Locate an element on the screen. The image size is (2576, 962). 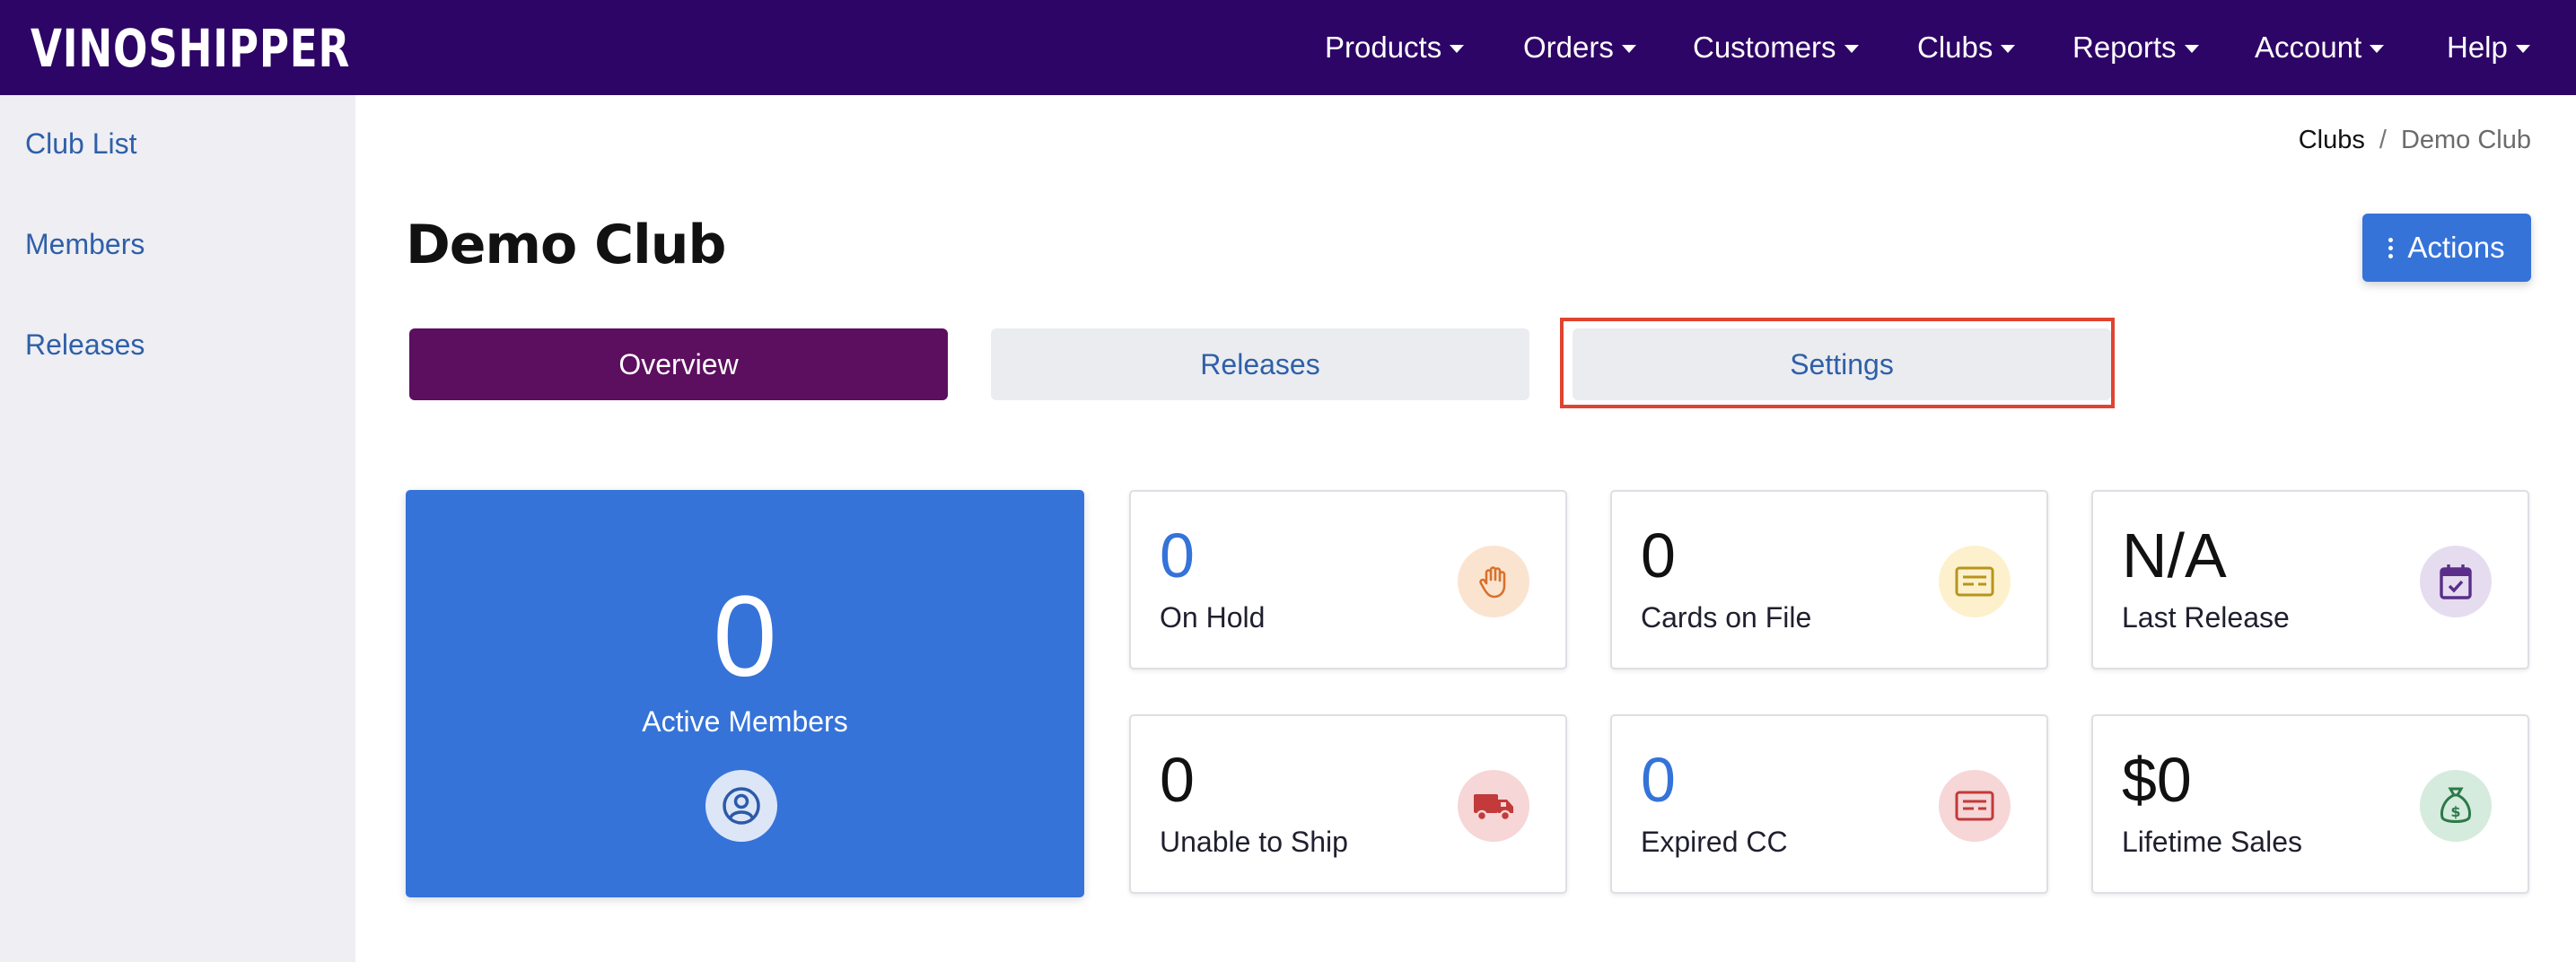
expired-cc-card: 0 Expired CC is located at coordinates (1829, 804).